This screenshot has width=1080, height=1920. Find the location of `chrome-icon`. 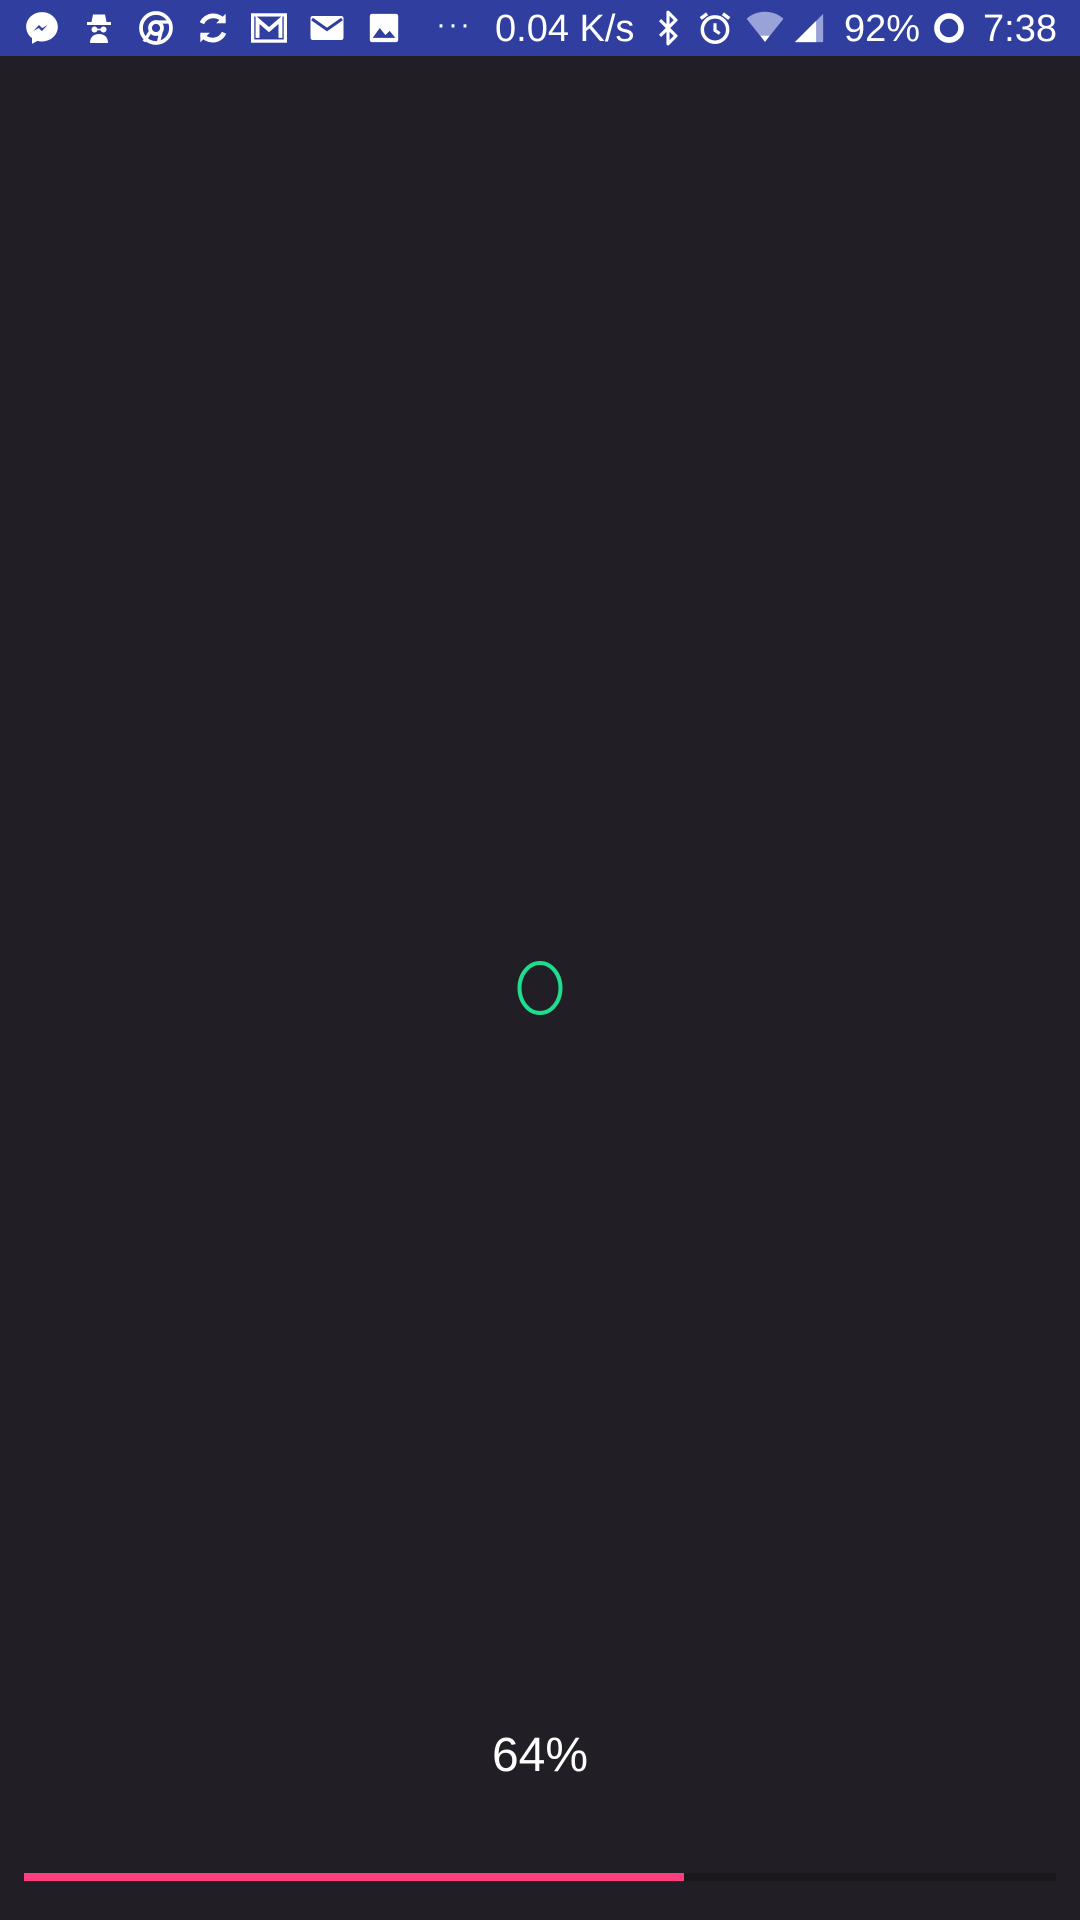

chrome-icon is located at coordinates (156, 28).